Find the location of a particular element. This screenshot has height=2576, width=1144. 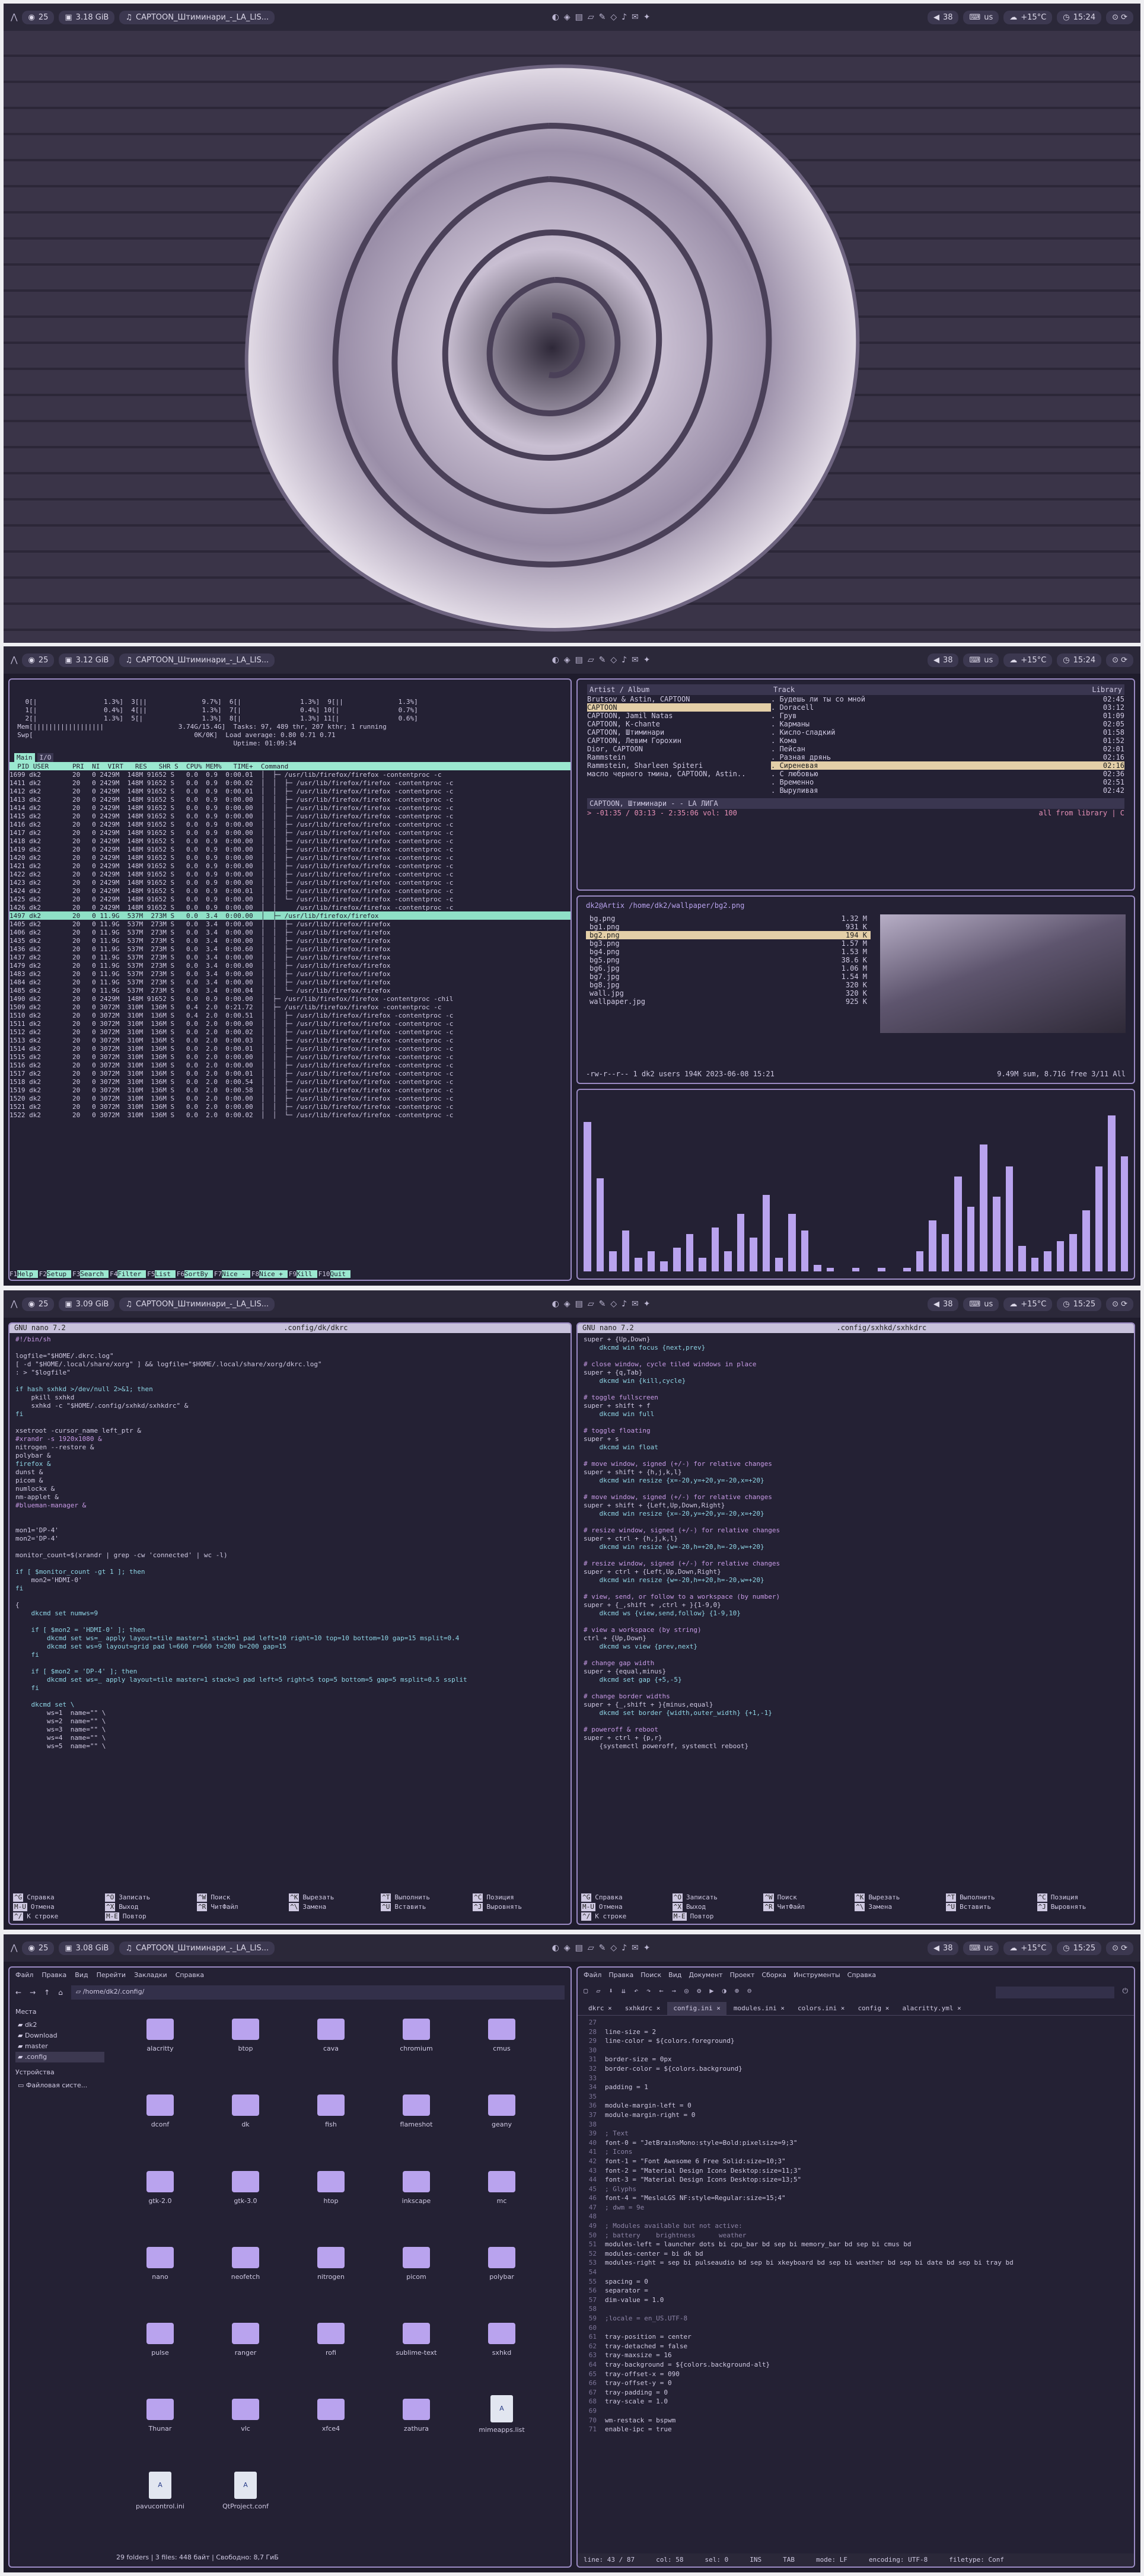

htop-footer-key: F8Nice + is located at coordinates (269, 1274).